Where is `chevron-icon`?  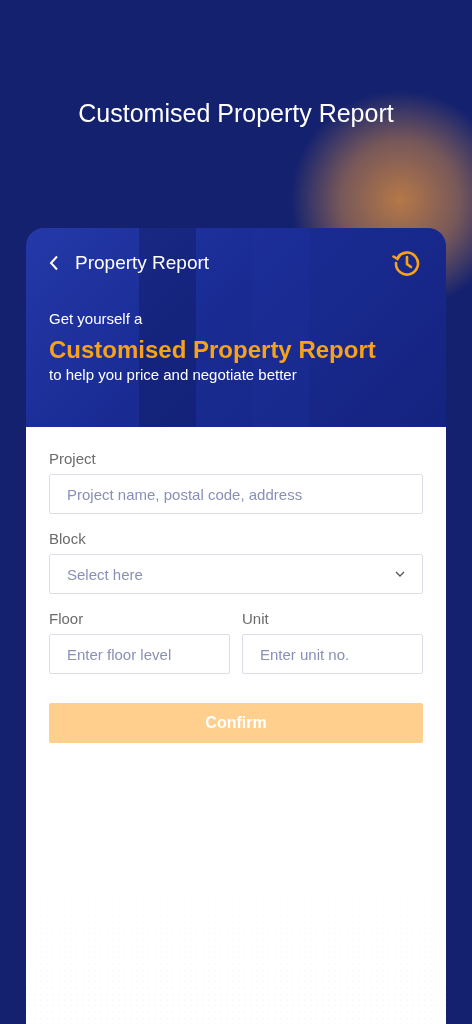
chevron-icon is located at coordinates (400, 574).